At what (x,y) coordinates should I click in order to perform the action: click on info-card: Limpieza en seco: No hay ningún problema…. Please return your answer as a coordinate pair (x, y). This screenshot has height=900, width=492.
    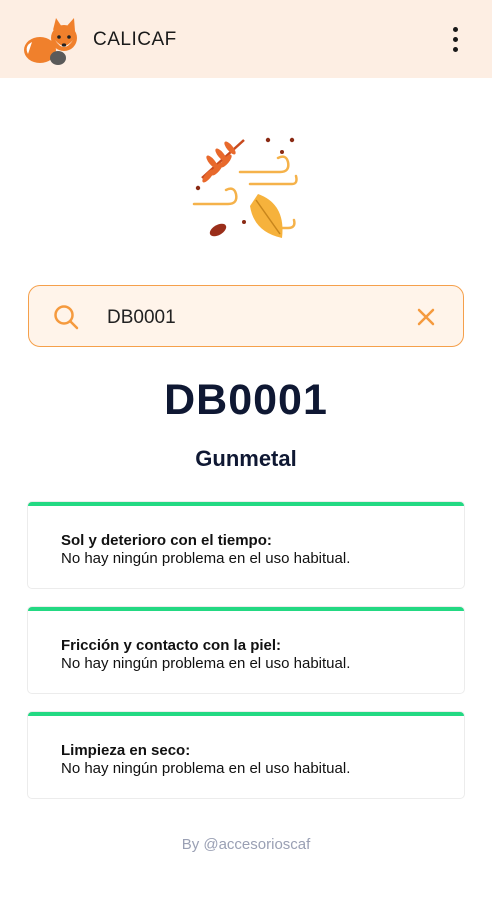
    Looking at the image, I should click on (246, 755).